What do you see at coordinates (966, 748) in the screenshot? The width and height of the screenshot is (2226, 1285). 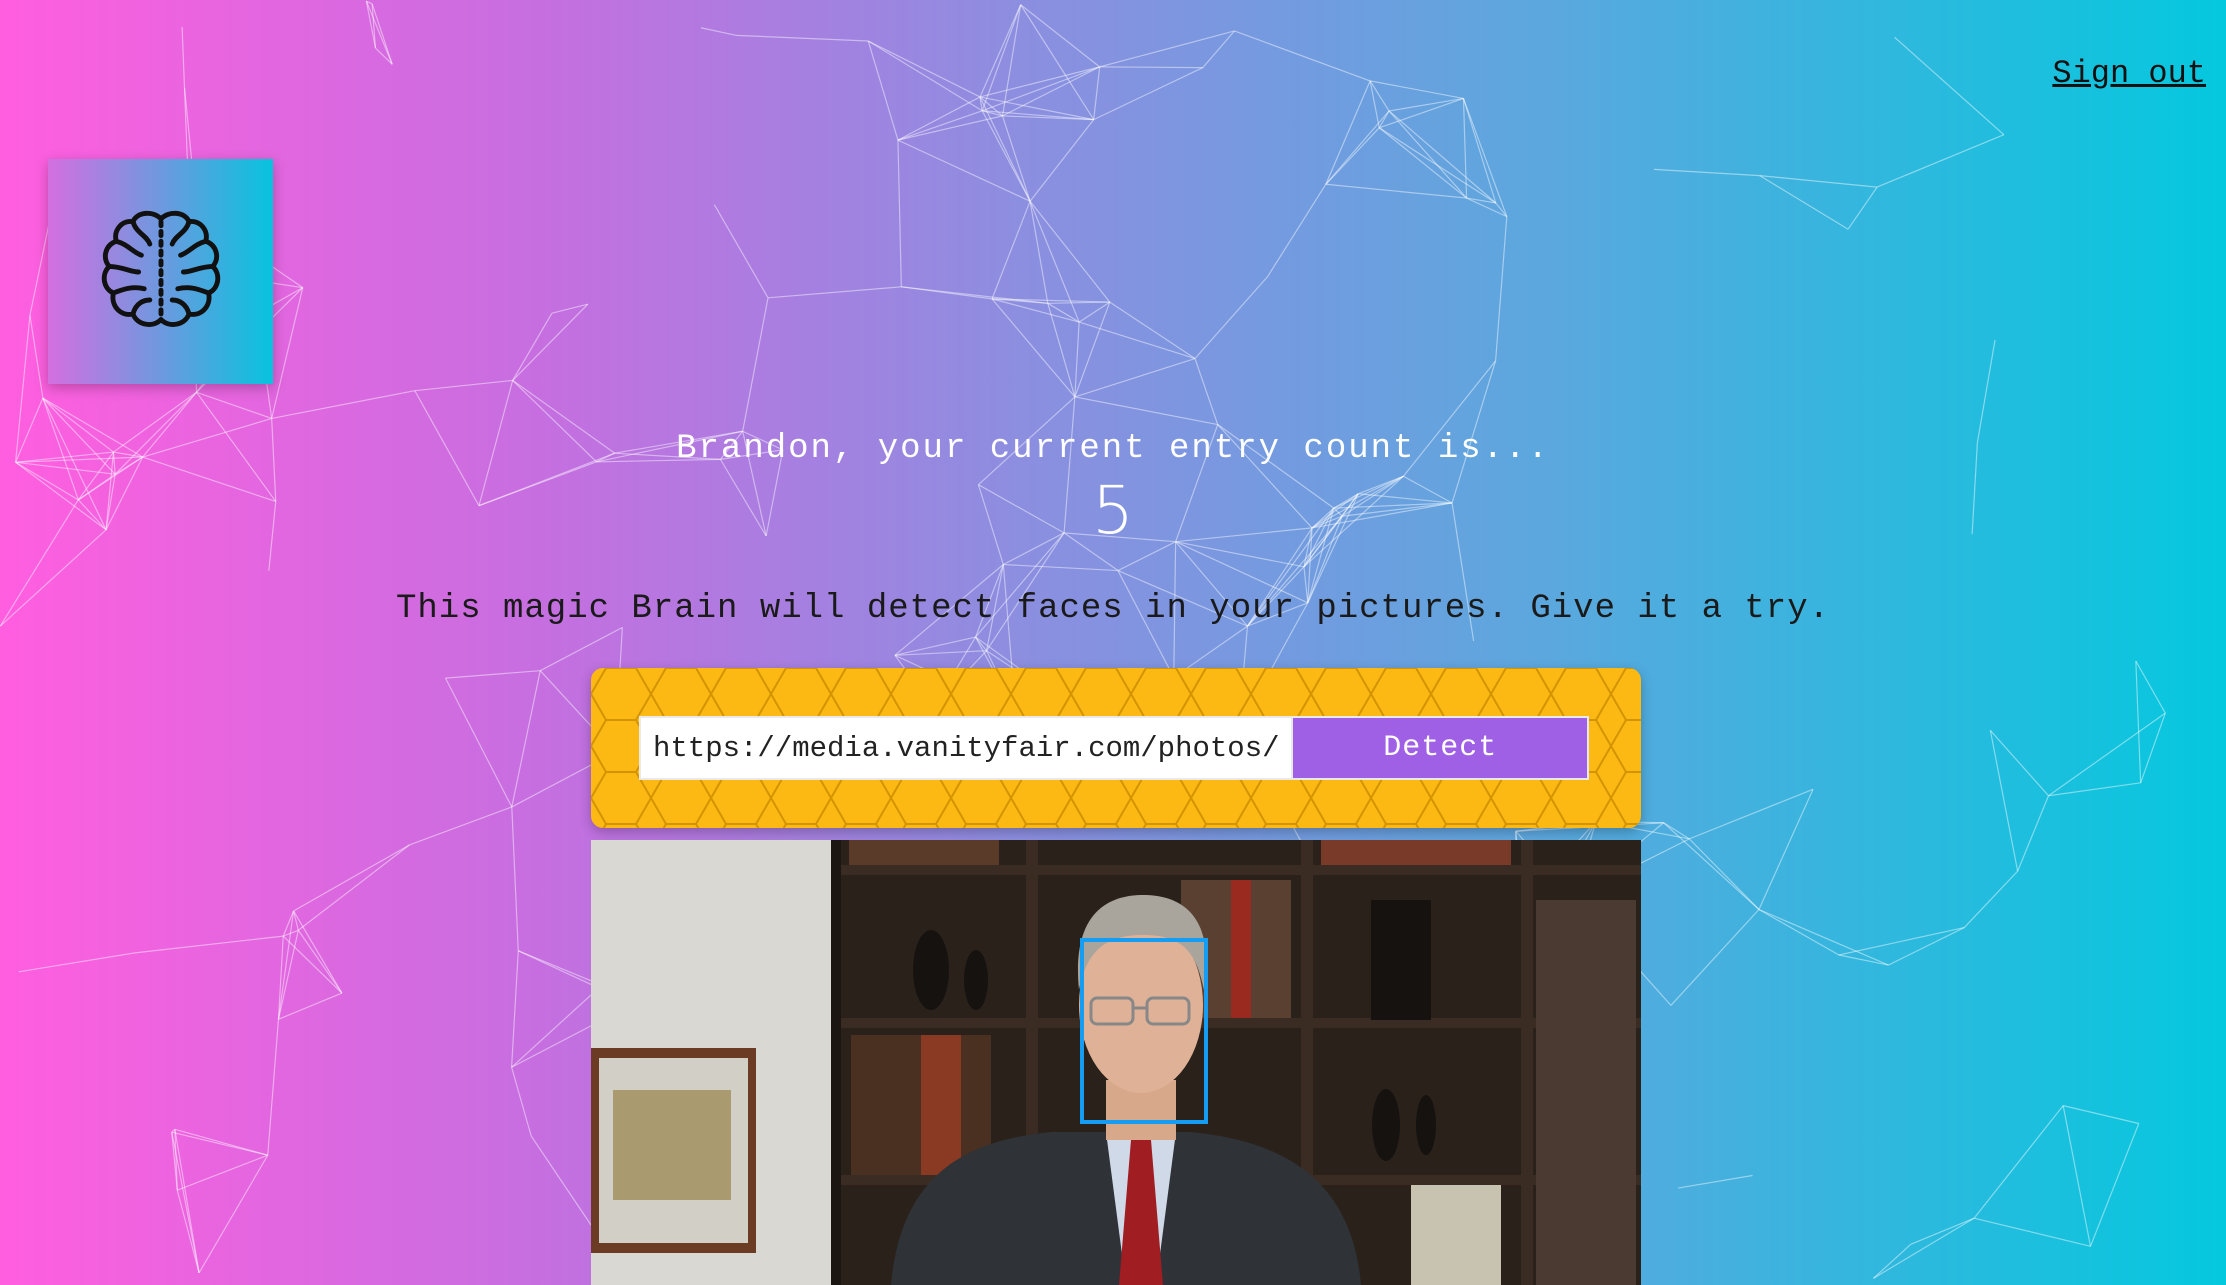 I see `image-url-input` at bounding box center [966, 748].